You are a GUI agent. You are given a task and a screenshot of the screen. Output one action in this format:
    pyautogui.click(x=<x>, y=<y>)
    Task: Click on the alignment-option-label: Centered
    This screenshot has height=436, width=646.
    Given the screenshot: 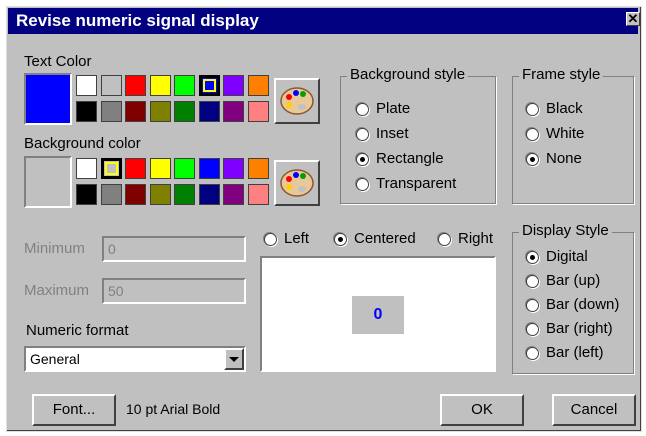 What is the action you would take?
    pyautogui.click(x=385, y=238)
    